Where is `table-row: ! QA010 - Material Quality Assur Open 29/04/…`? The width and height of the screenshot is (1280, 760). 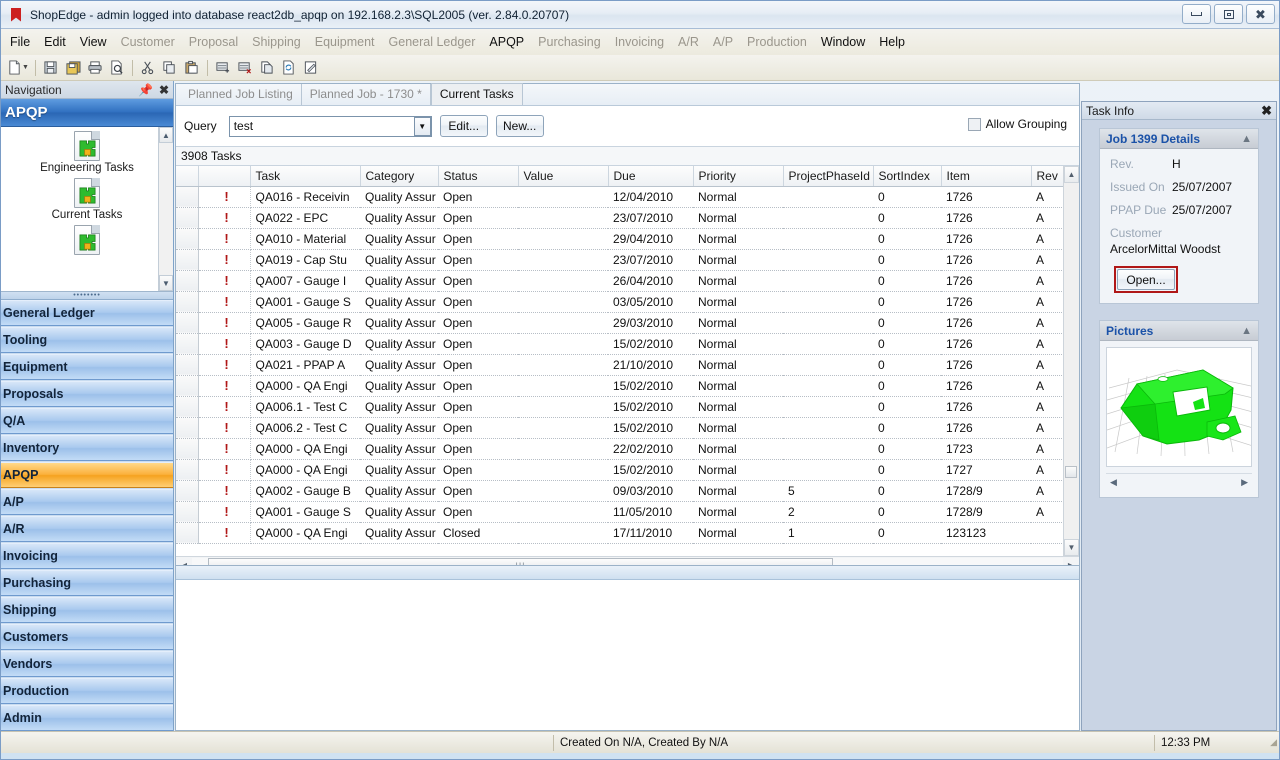 table-row: ! QA010 - Material Quality Assur Open 29/04/… is located at coordinates (621, 239).